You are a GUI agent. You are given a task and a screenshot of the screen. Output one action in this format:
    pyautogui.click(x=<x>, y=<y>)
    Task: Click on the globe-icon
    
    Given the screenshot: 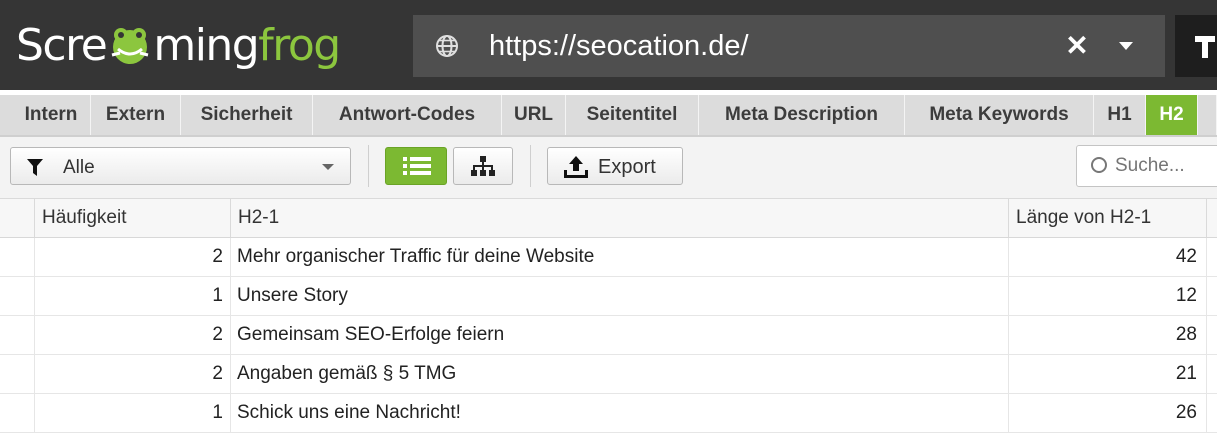 What is the action you would take?
    pyautogui.click(x=447, y=46)
    